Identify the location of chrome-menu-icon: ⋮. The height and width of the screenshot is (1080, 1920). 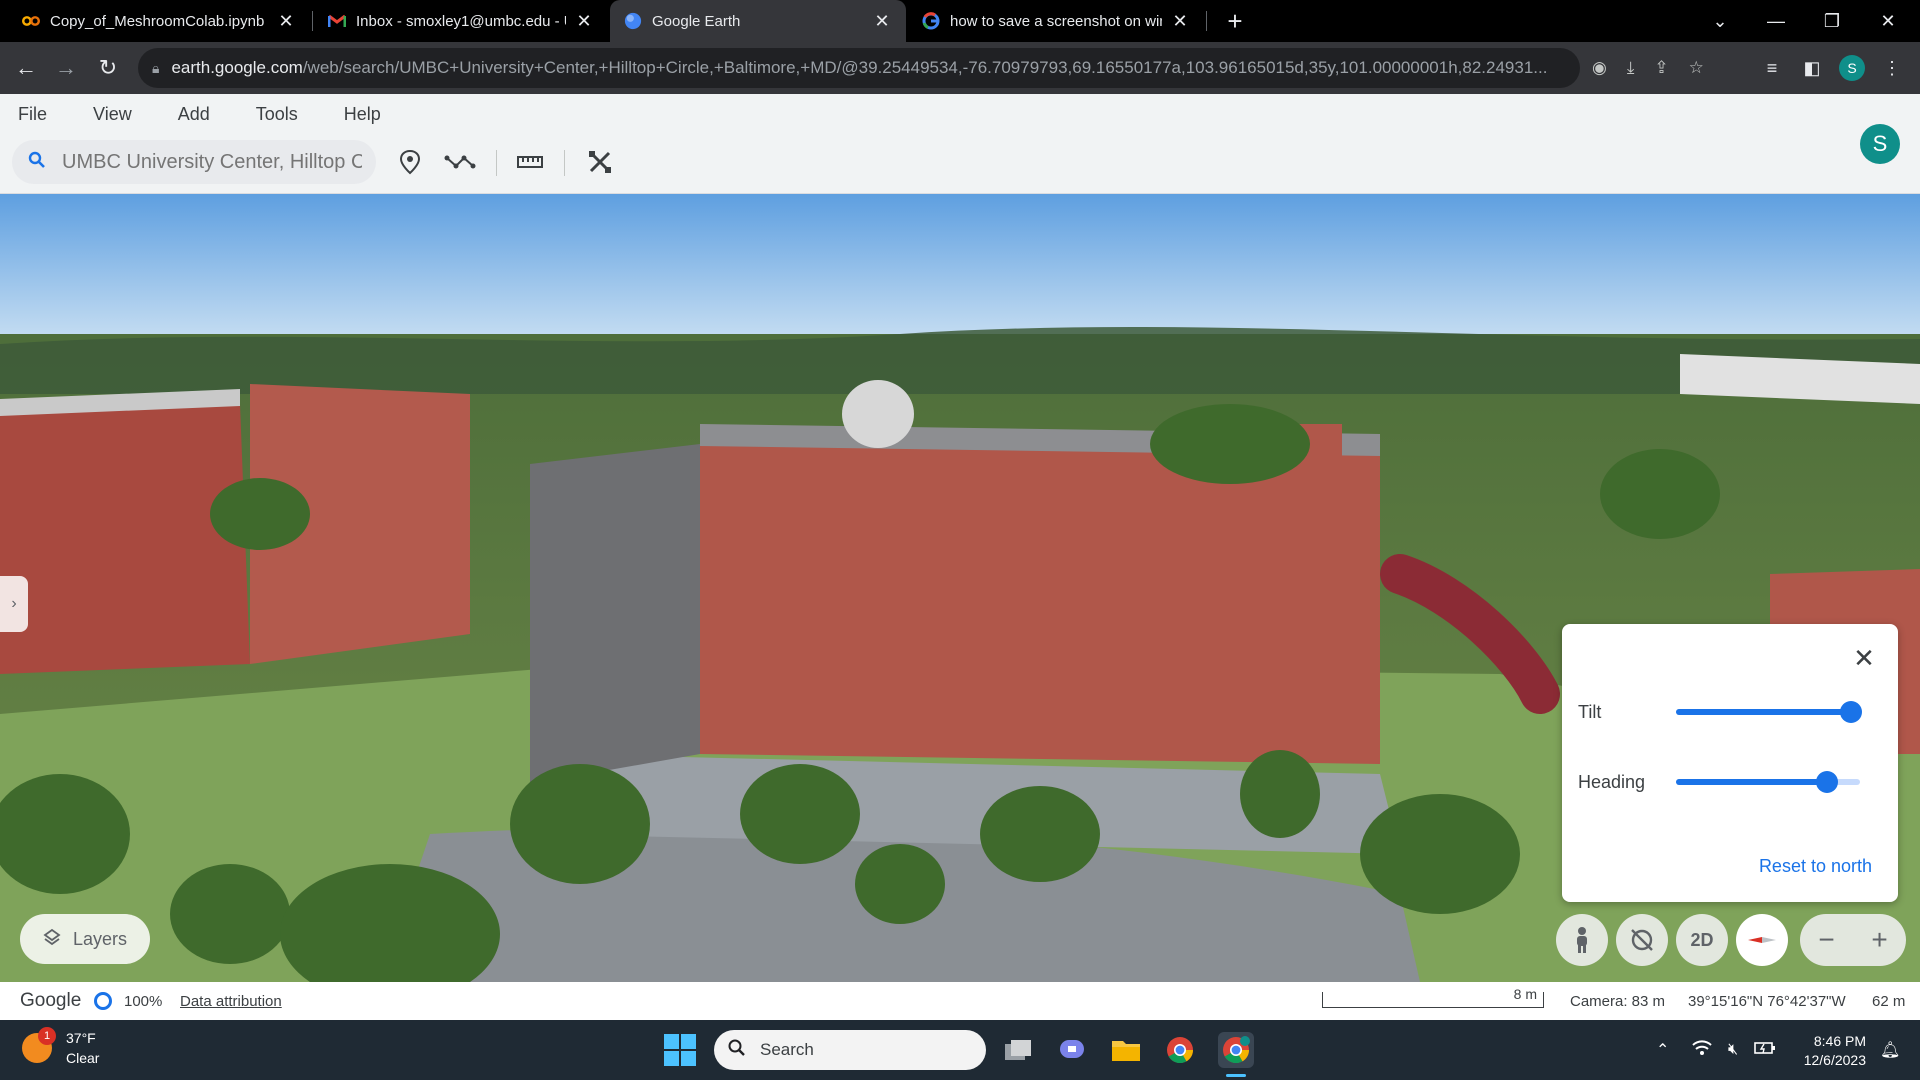
(1892, 68).